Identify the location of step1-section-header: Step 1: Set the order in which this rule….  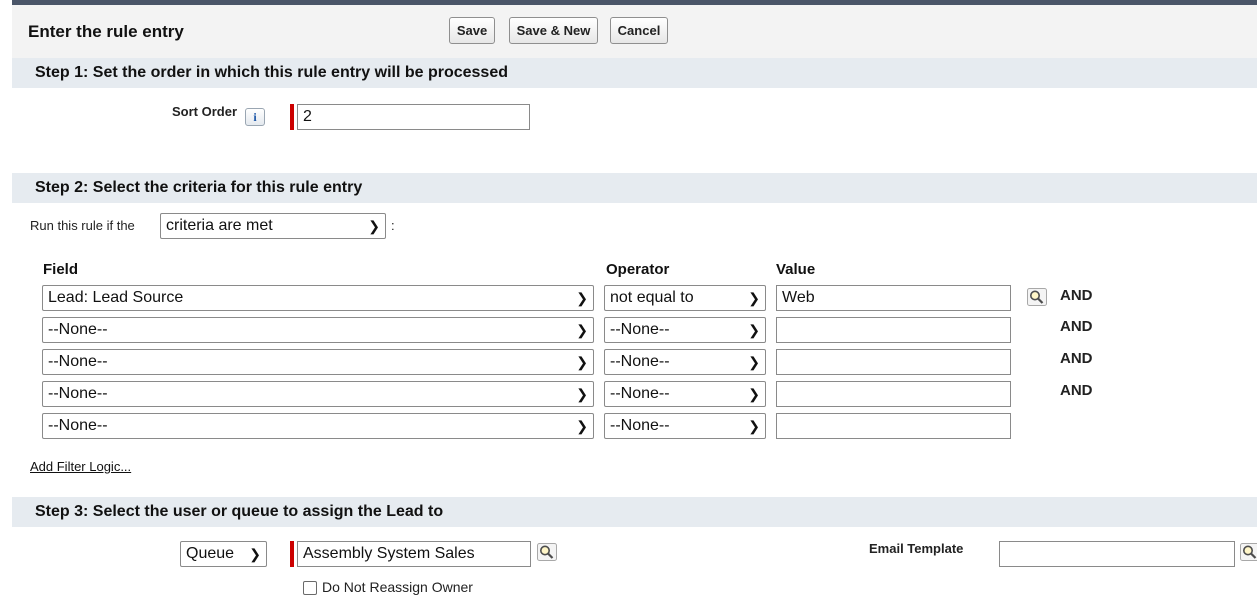
(634, 73).